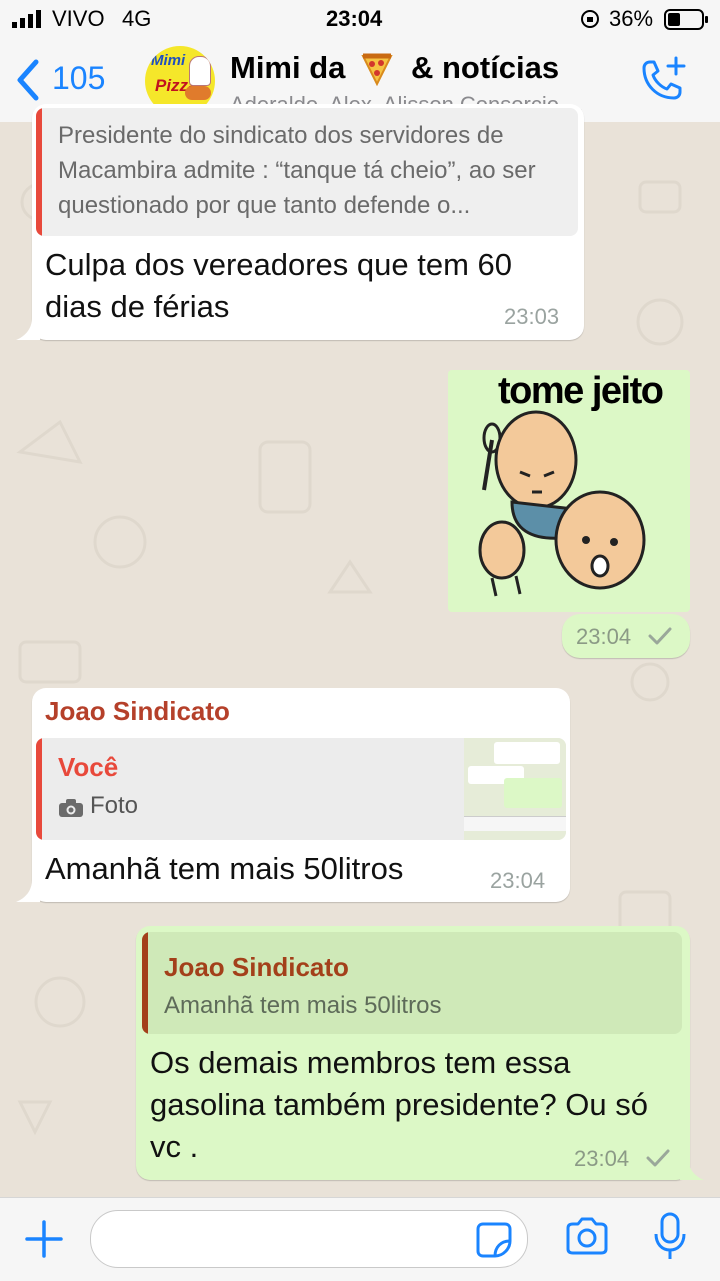  What do you see at coordinates (532, 316) in the screenshot?
I see `message-time: 23:03` at bounding box center [532, 316].